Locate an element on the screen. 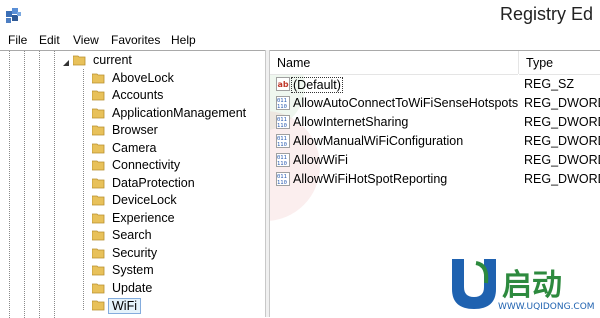 Image resolution: width=600 pixels, height=318 pixels. column-header-type: Type is located at coordinates (559, 63).